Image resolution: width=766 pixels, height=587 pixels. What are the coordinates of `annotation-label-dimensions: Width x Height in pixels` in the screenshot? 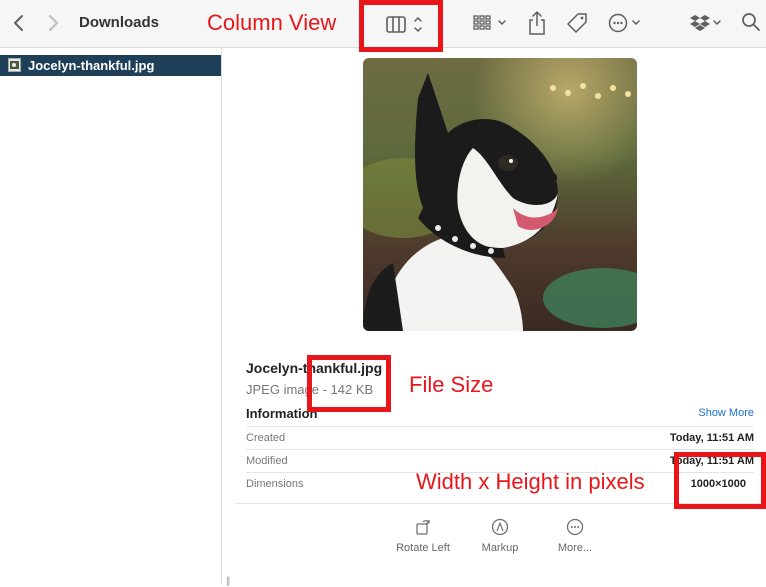 It's located at (530, 481).